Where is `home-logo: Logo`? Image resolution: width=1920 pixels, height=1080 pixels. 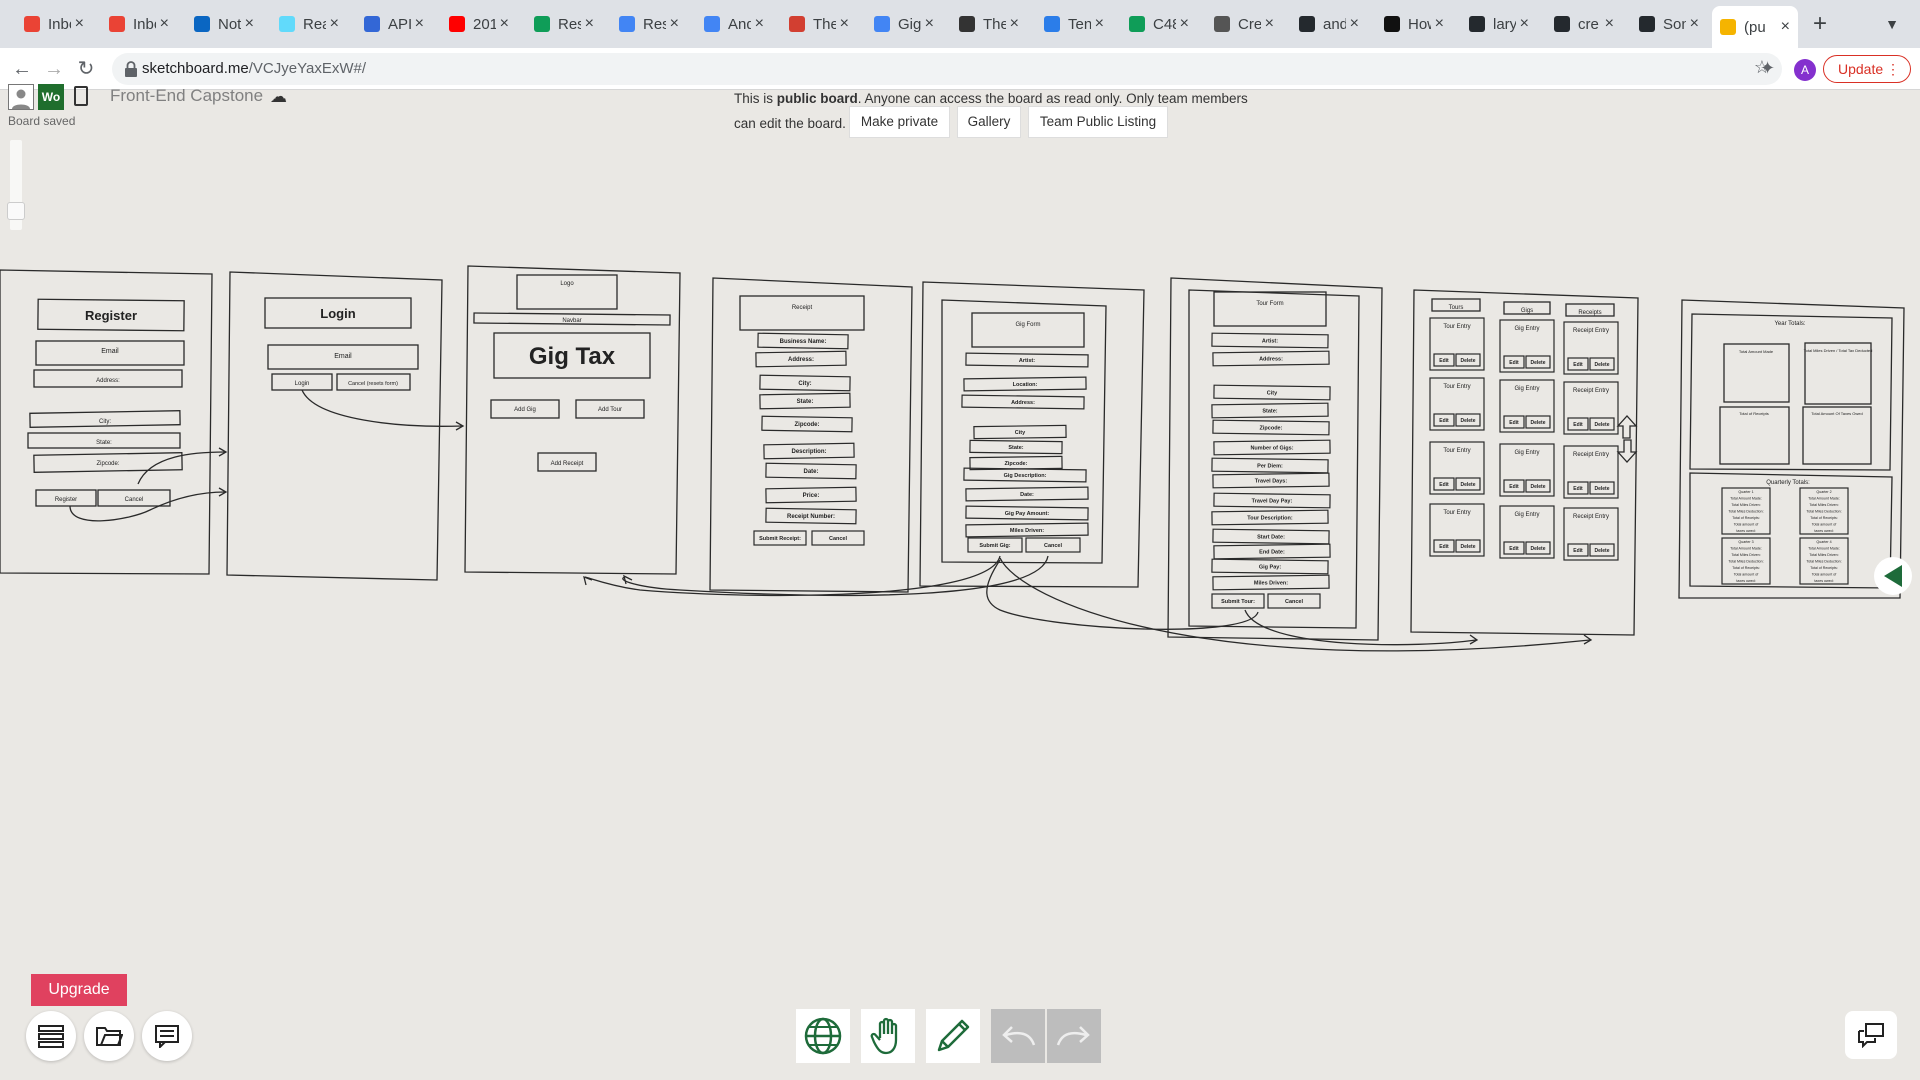 home-logo: Logo is located at coordinates (567, 284).